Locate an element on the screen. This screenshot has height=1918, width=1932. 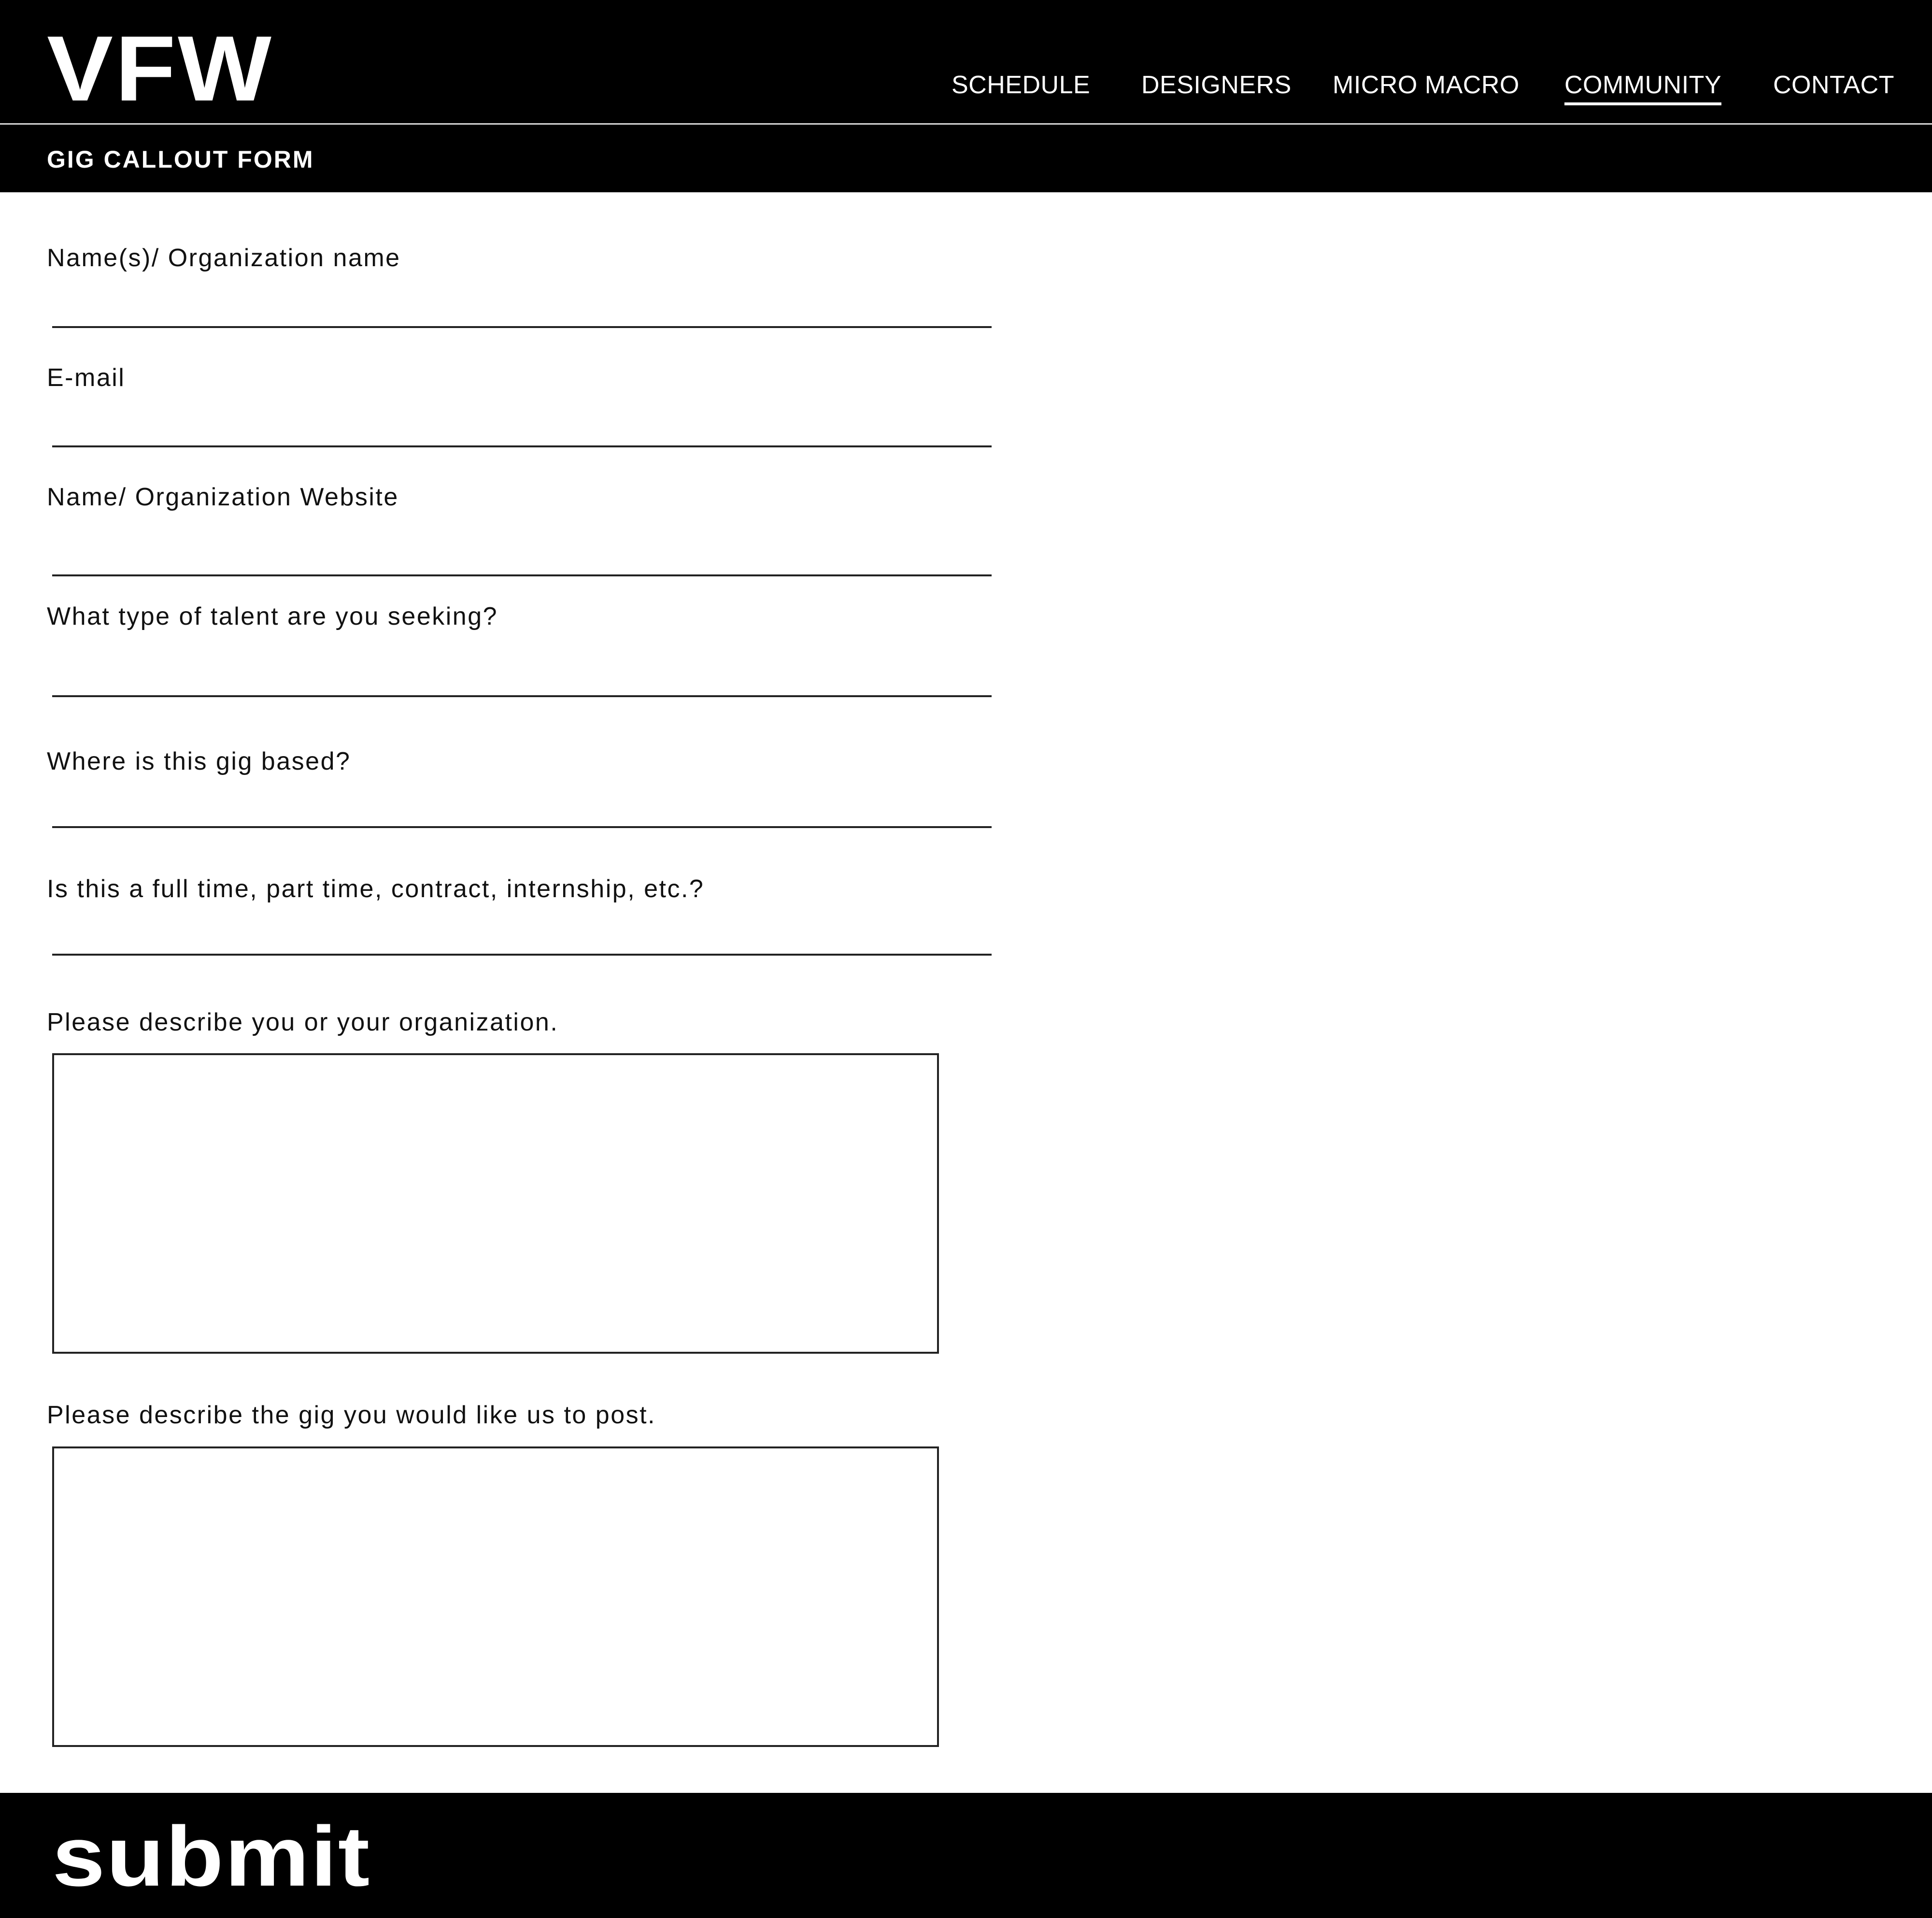
talent-input is located at coordinates (522, 679).